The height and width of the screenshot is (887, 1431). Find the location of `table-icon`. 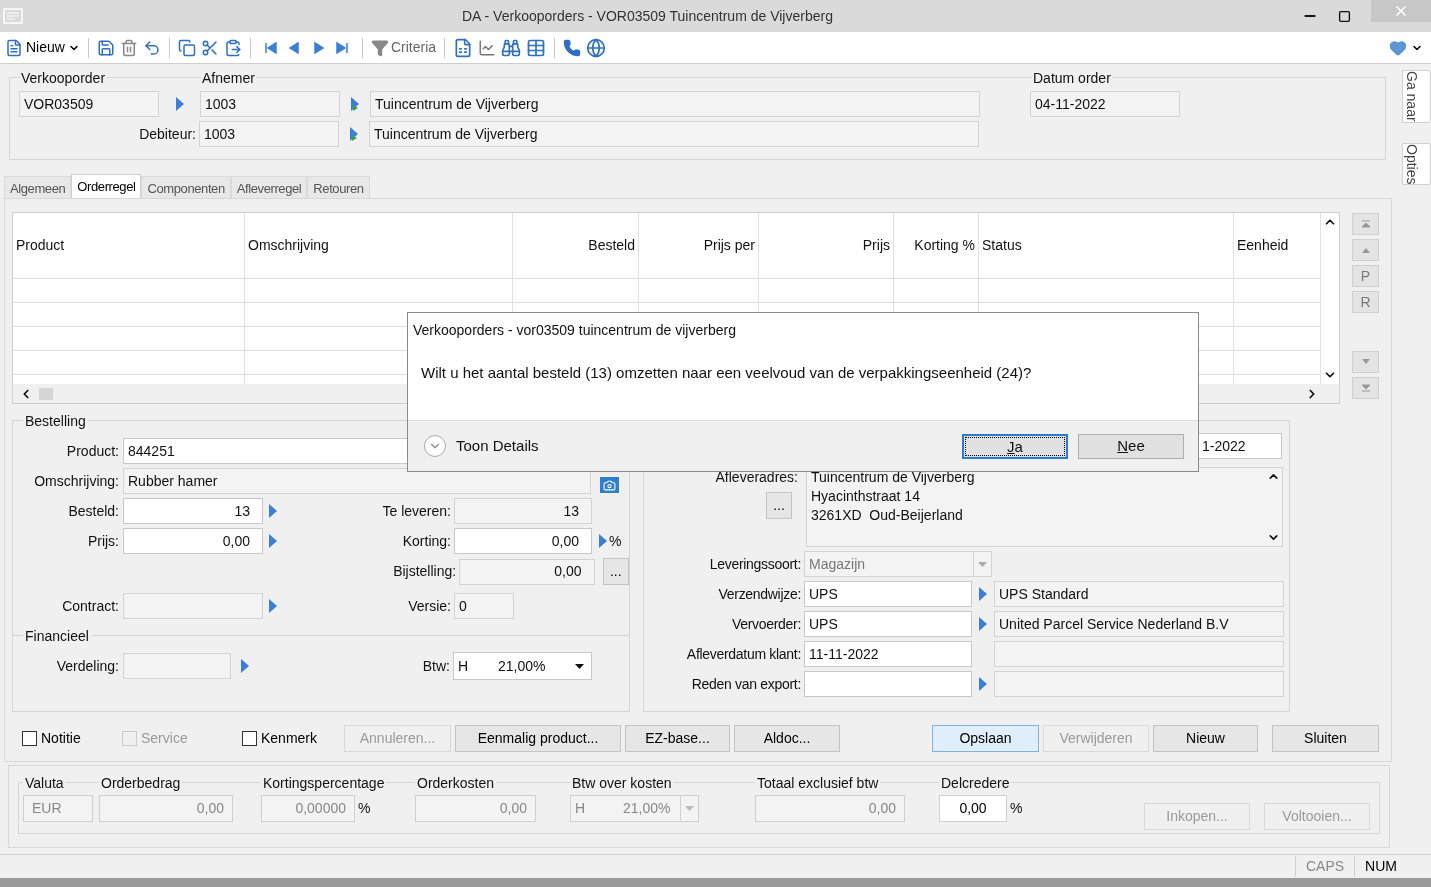

table-icon is located at coordinates (536, 47).